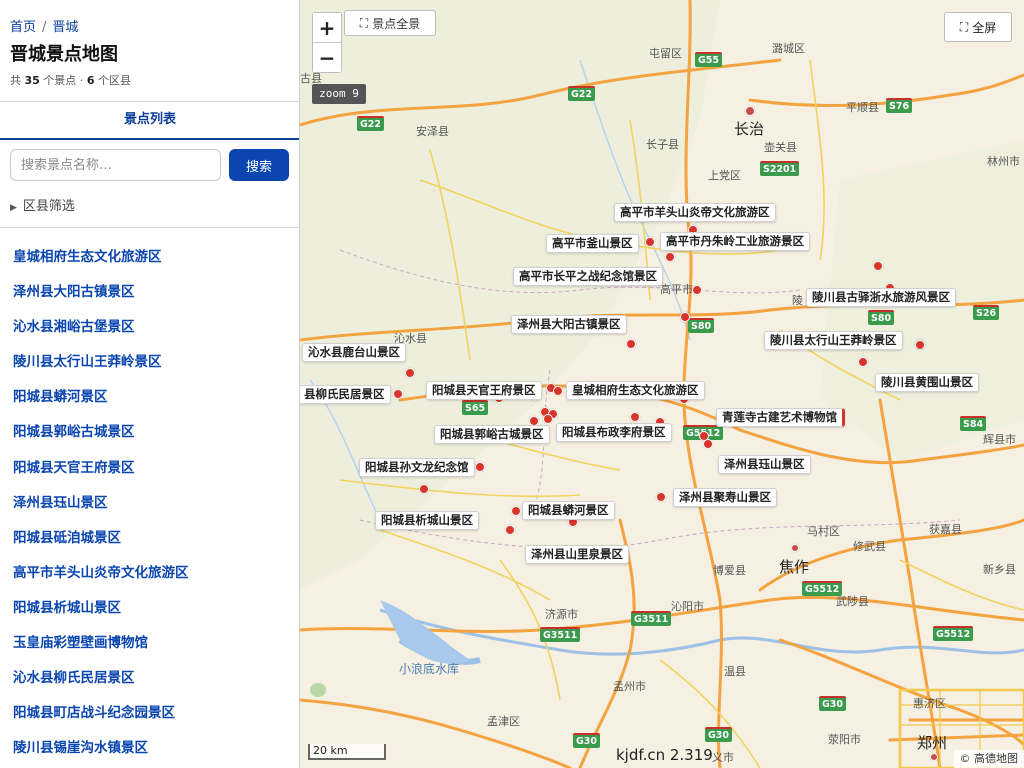  Describe the element at coordinates (115, 165) in the screenshot. I see `search-input` at that location.